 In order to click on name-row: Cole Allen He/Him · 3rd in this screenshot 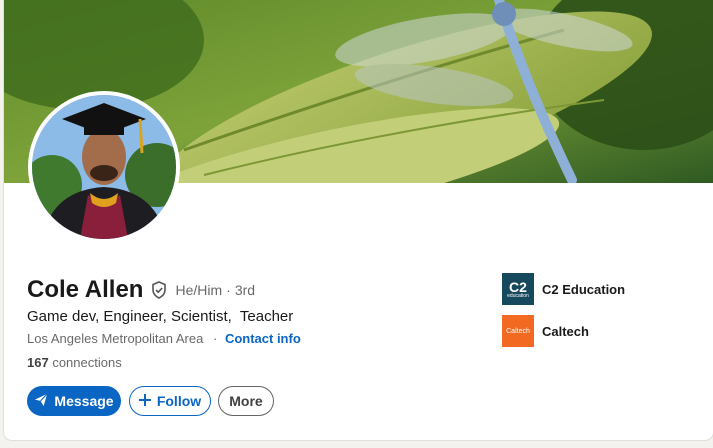, I will do `click(141, 290)`.